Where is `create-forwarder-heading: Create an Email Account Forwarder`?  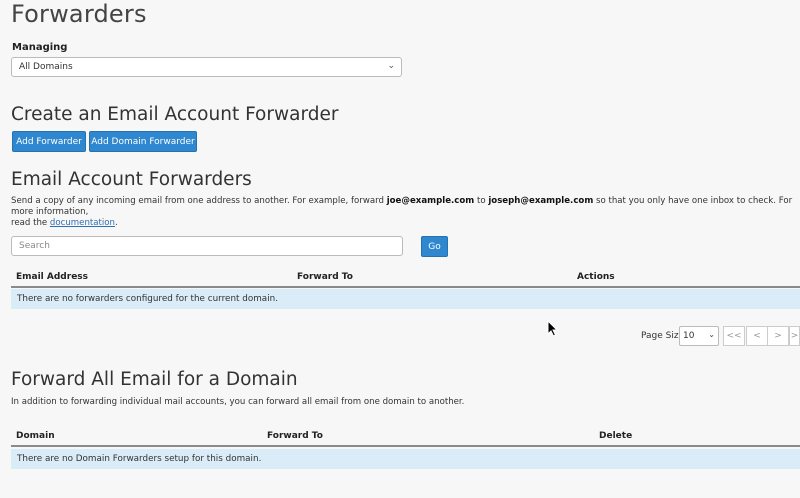 create-forwarder-heading: Create an Email Account Forwarder is located at coordinates (175, 114).